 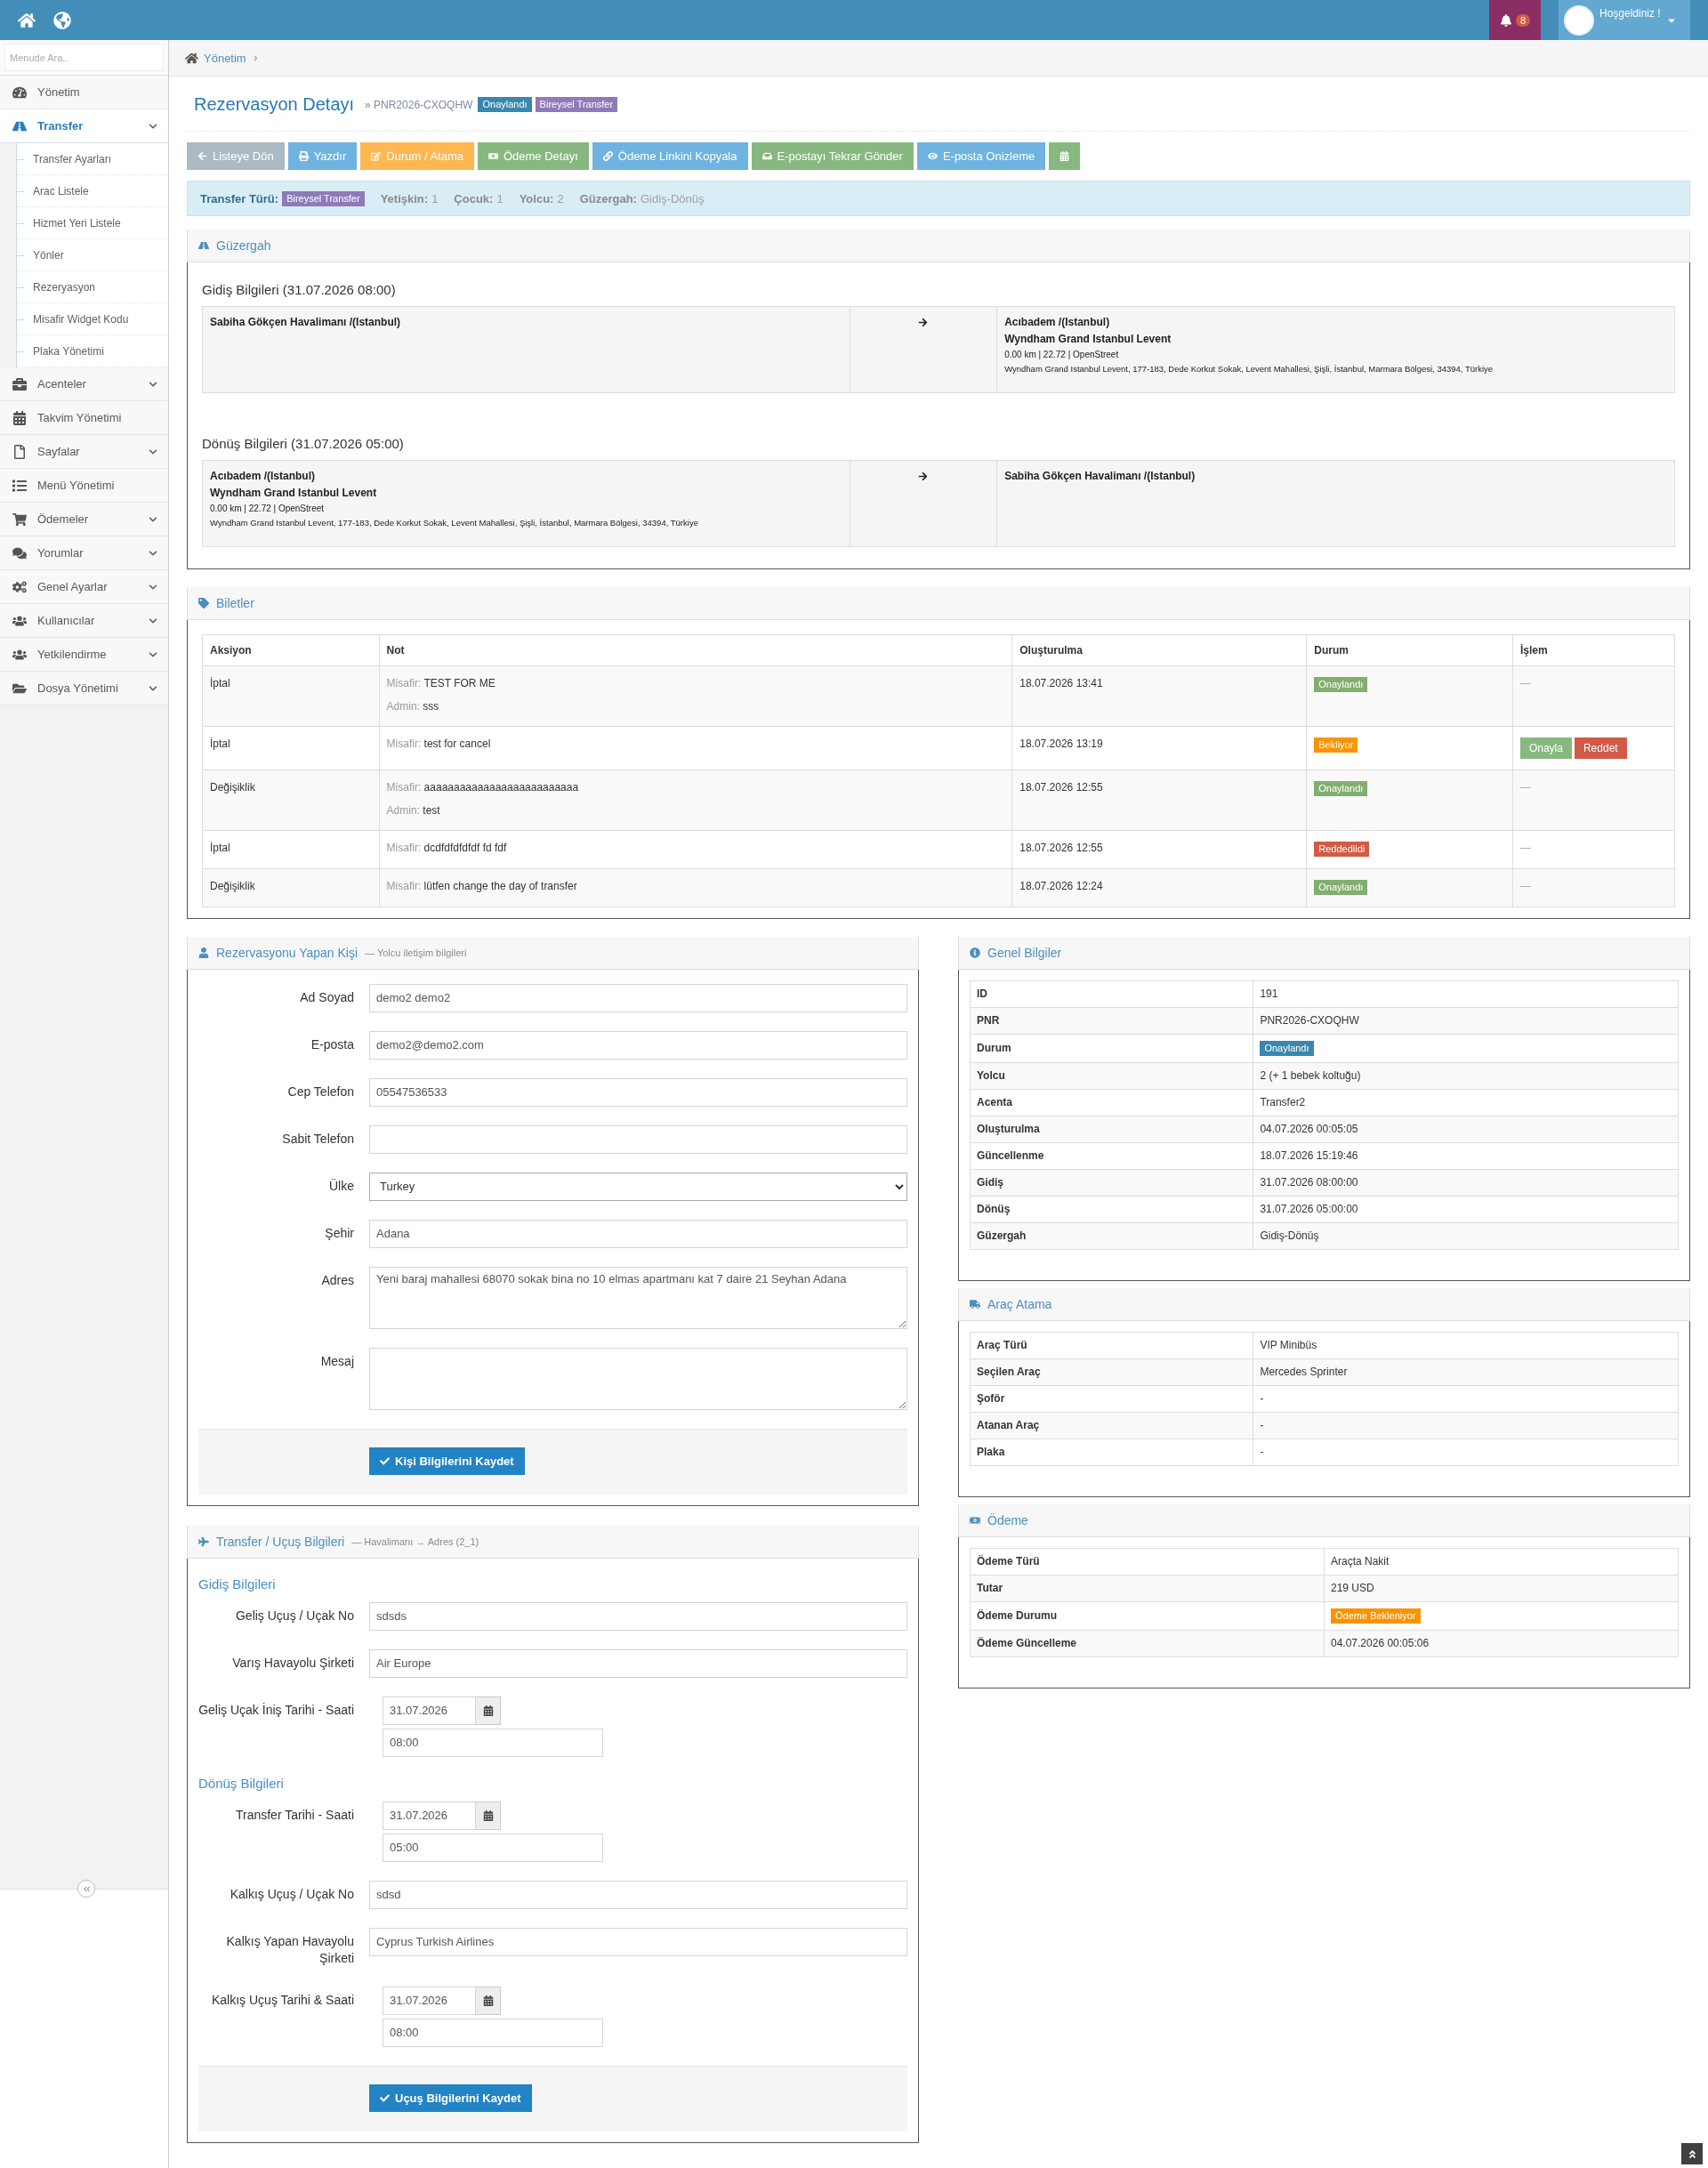 What do you see at coordinates (86, 1889) in the screenshot?
I see `collapse-button` at bounding box center [86, 1889].